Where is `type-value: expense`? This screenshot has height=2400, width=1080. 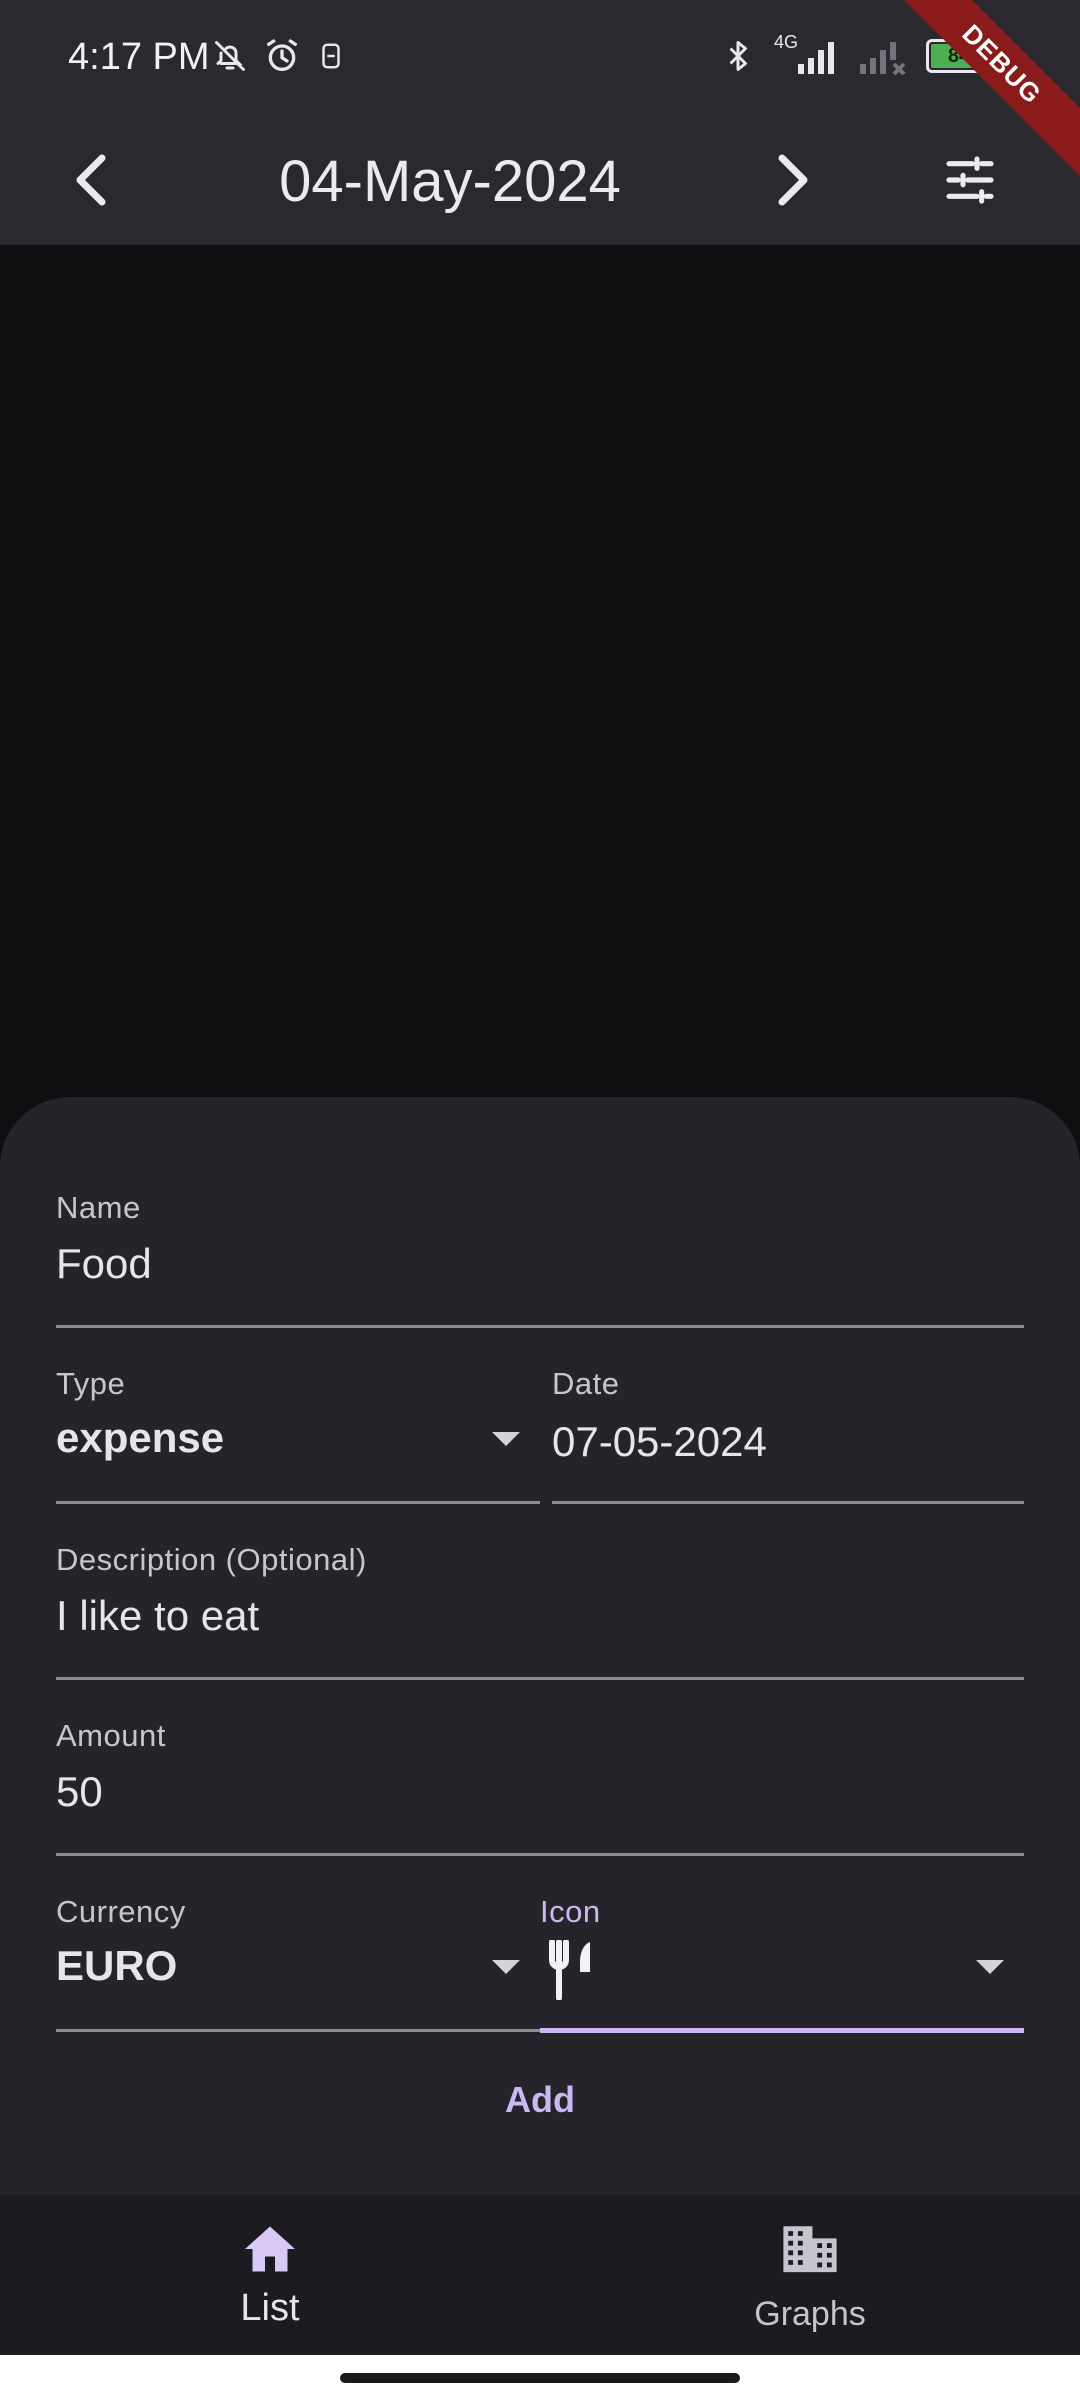
type-value: expense is located at coordinates (140, 1437).